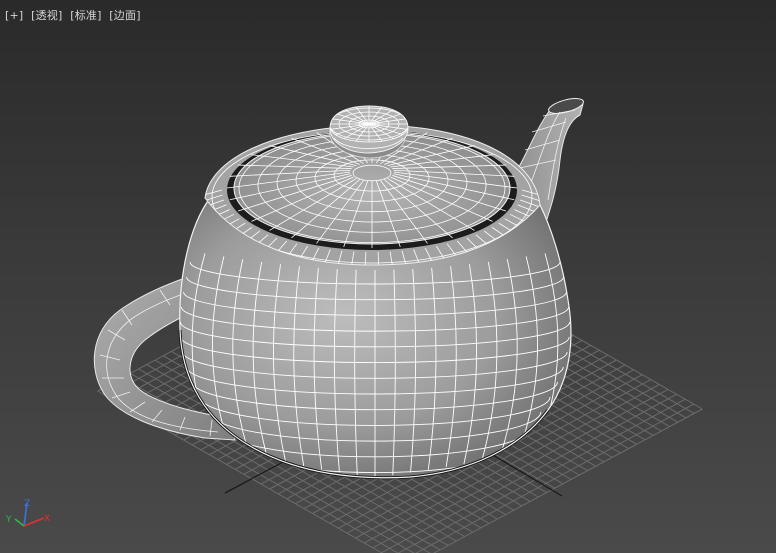 The width and height of the screenshot is (776, 553). I want to click on axis-gizmo-z-label: Z, so click(27, 504).